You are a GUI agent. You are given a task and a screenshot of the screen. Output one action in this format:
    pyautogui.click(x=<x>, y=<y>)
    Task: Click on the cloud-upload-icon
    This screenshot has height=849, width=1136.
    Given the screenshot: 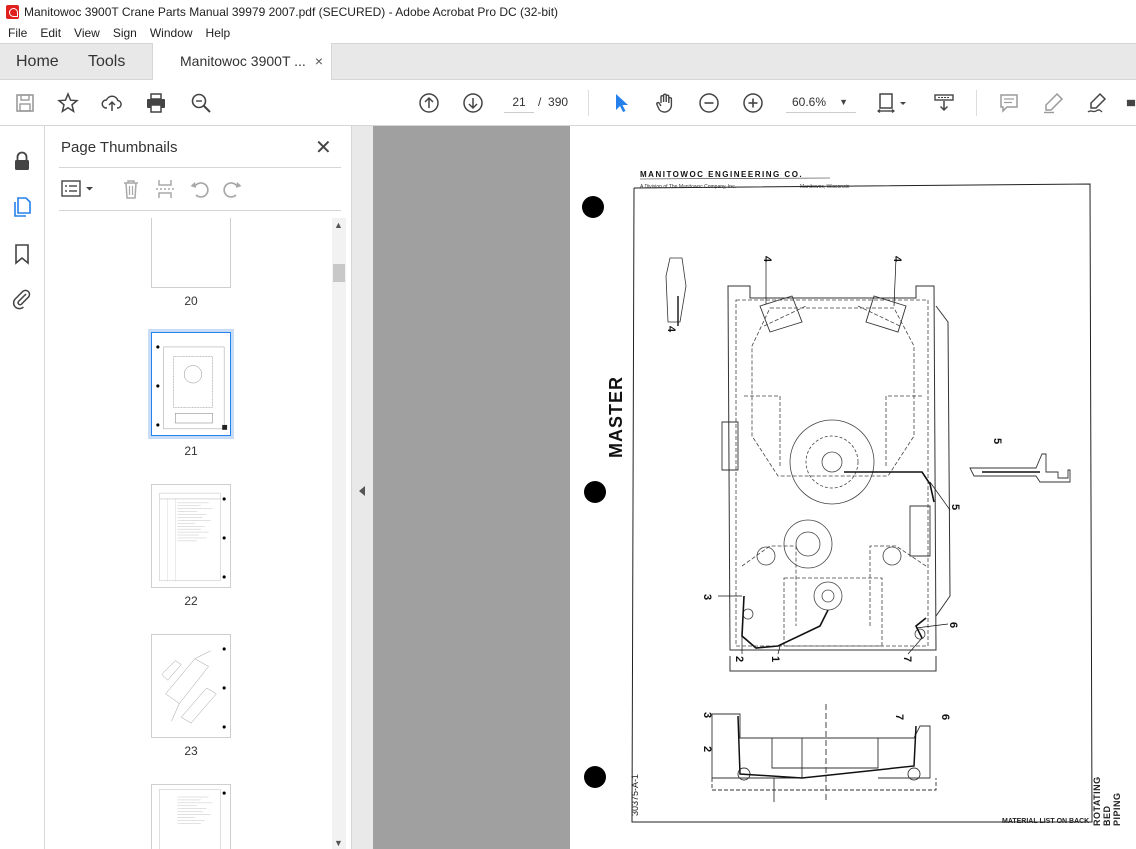 What is the action you would take?
    pyautogui.click(x=112, y=103)
    